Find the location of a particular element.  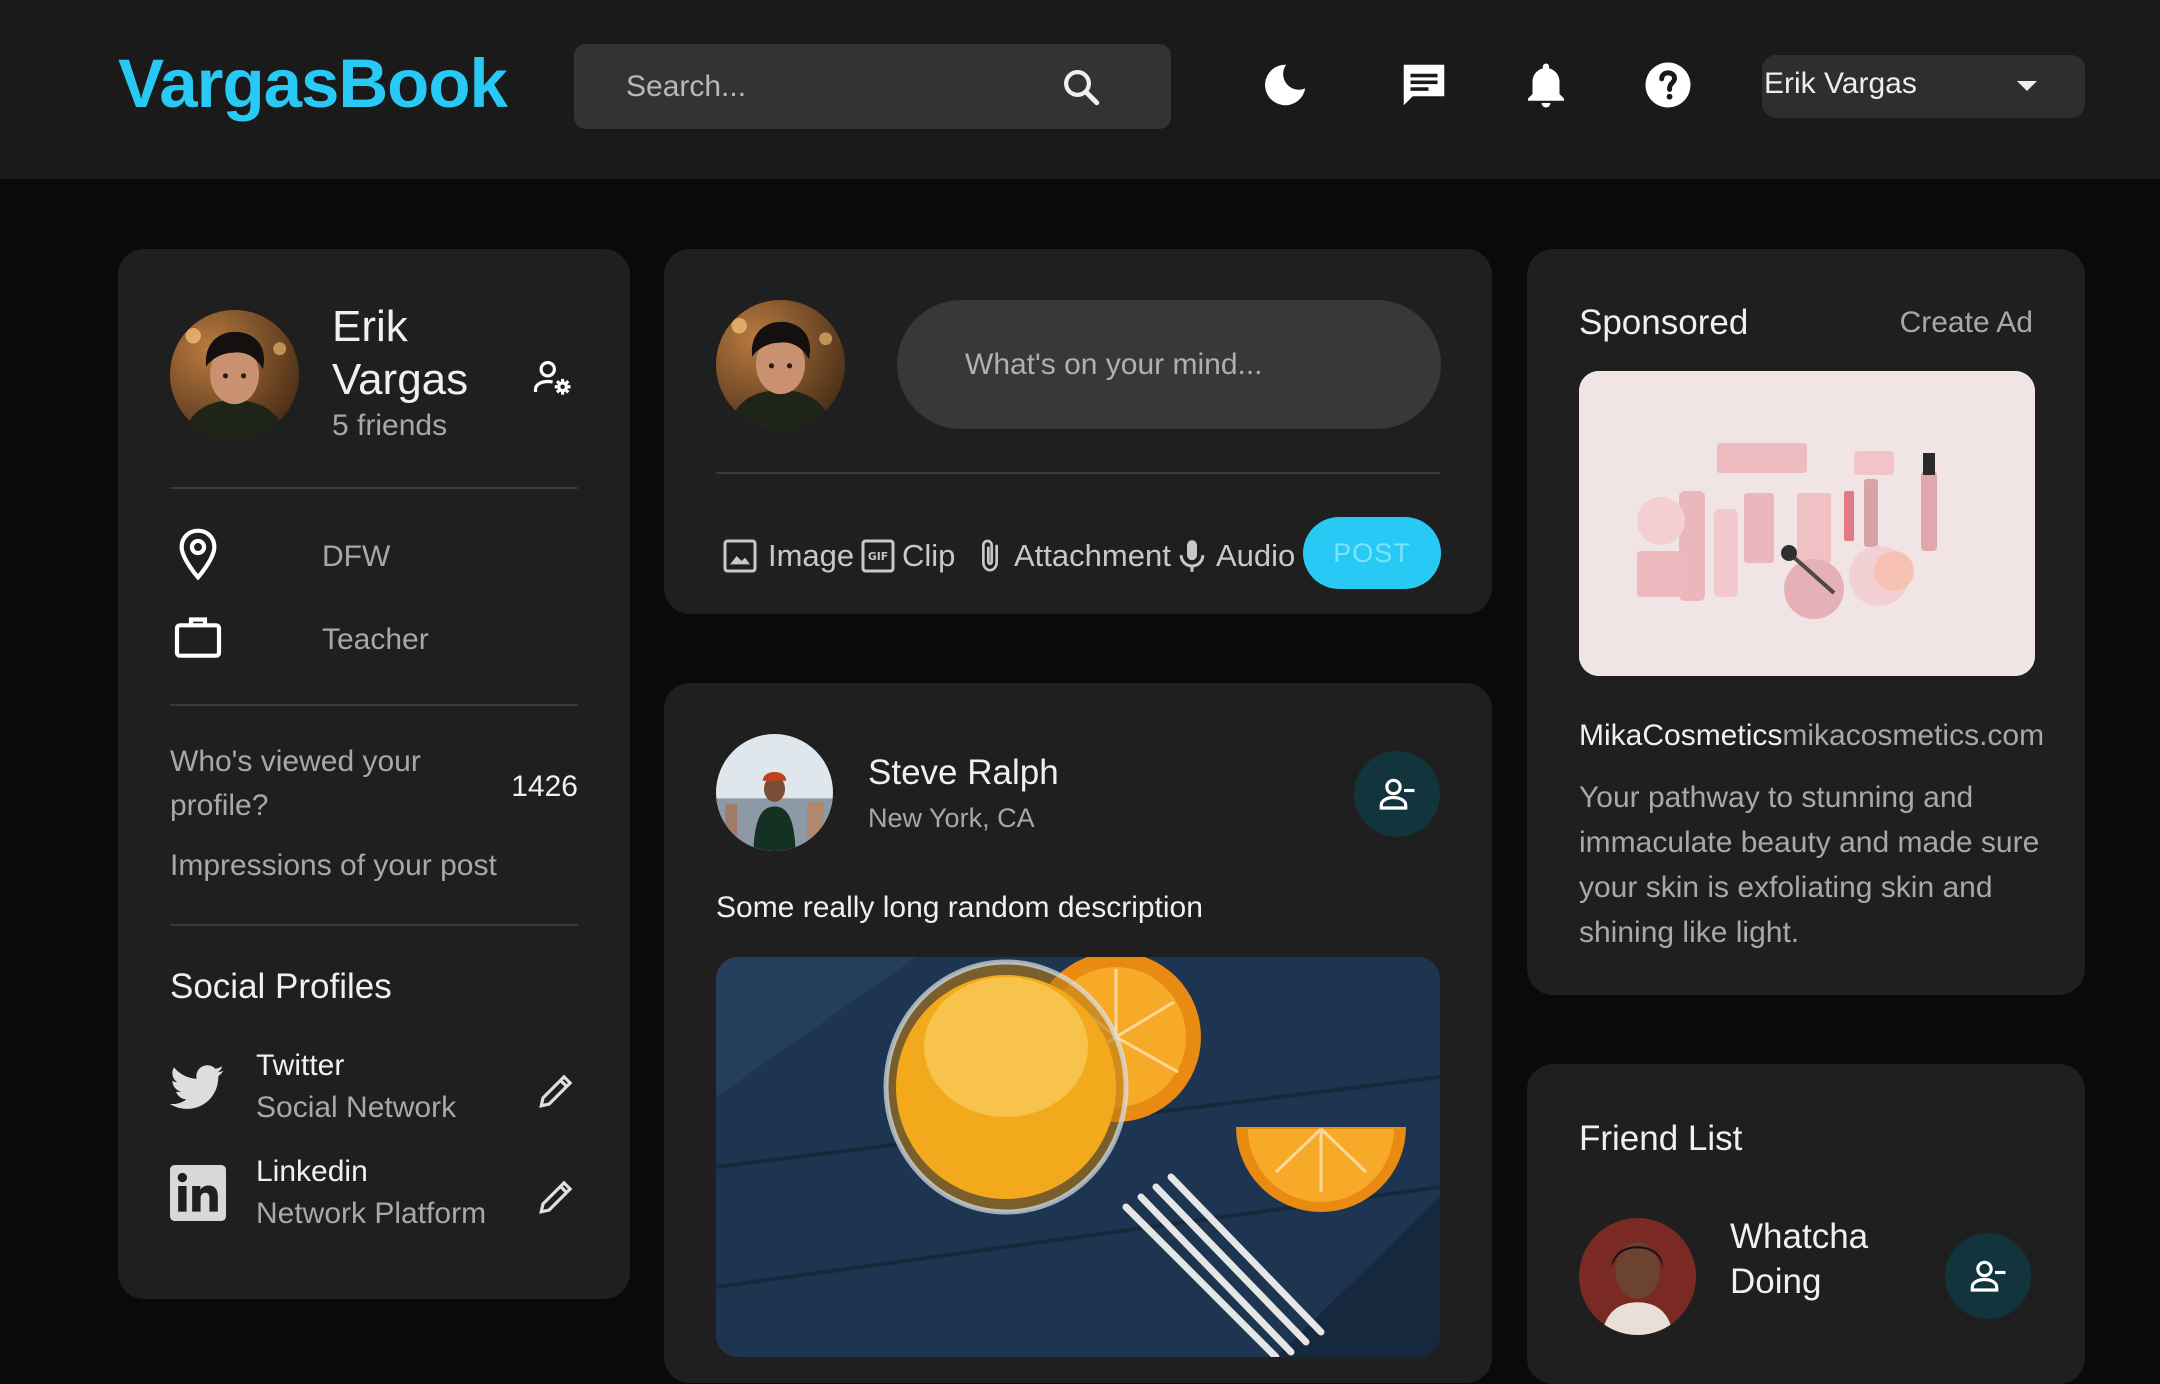

tool-audio: Audio is located at coordinates (1236, 556).